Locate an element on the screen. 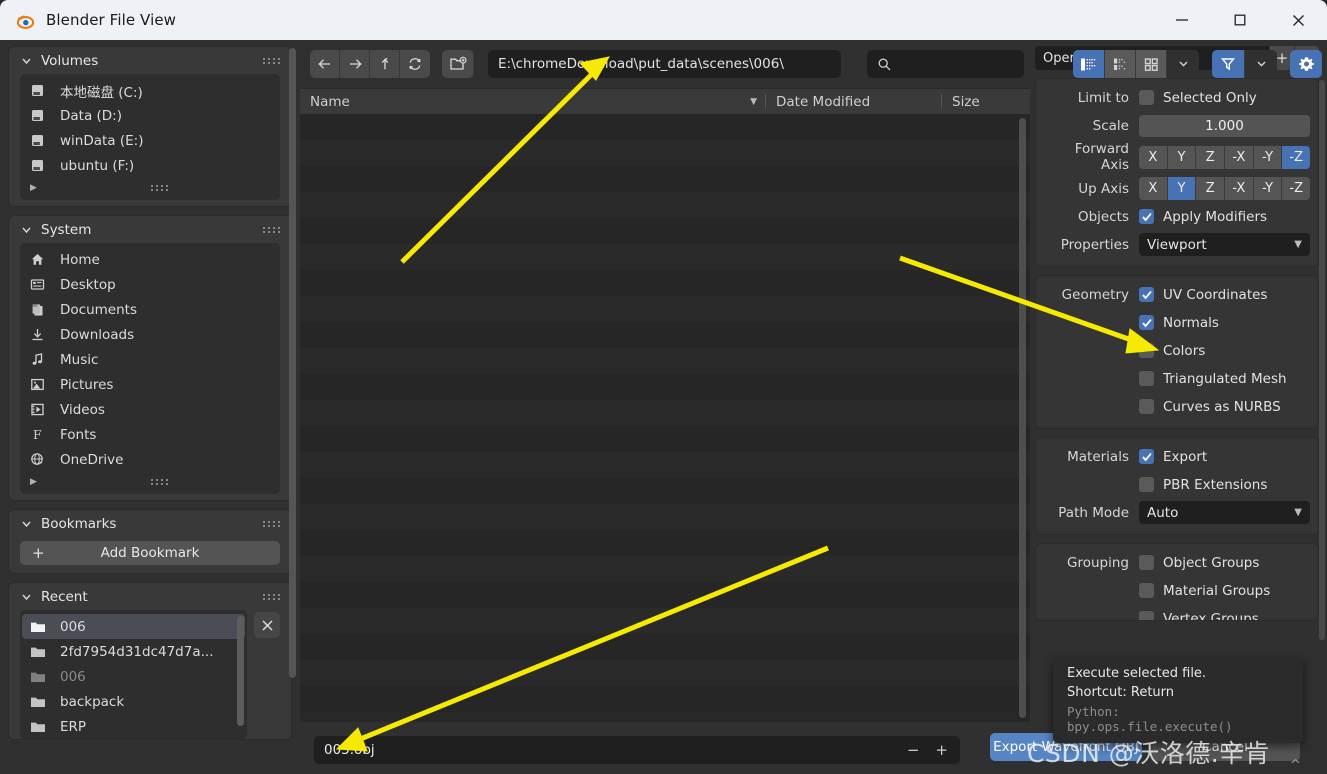 The height and width of the screenshot is (774, 1327). vertex-groups-checkbox is located at coordinates (1146, 615).